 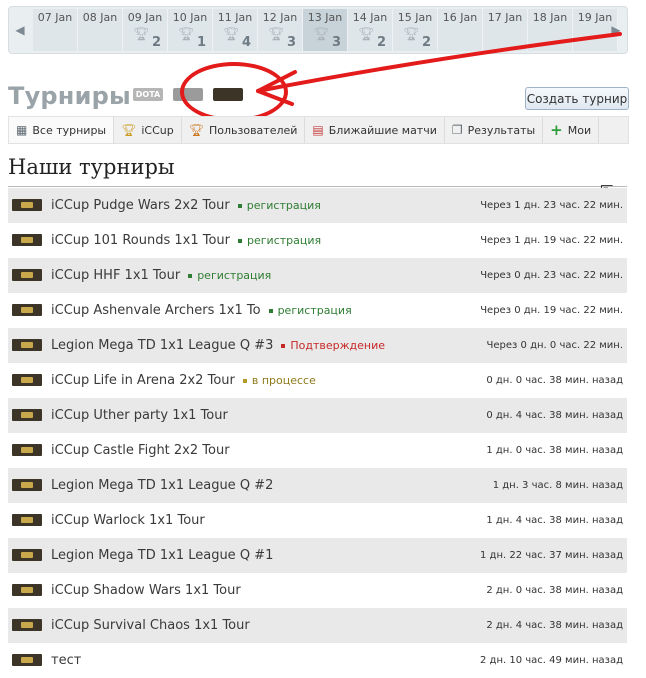 What do you see at coordinates (457, 130) in the screenshot?
I see `results-icon: ❐` at bounding box center [457, 130].